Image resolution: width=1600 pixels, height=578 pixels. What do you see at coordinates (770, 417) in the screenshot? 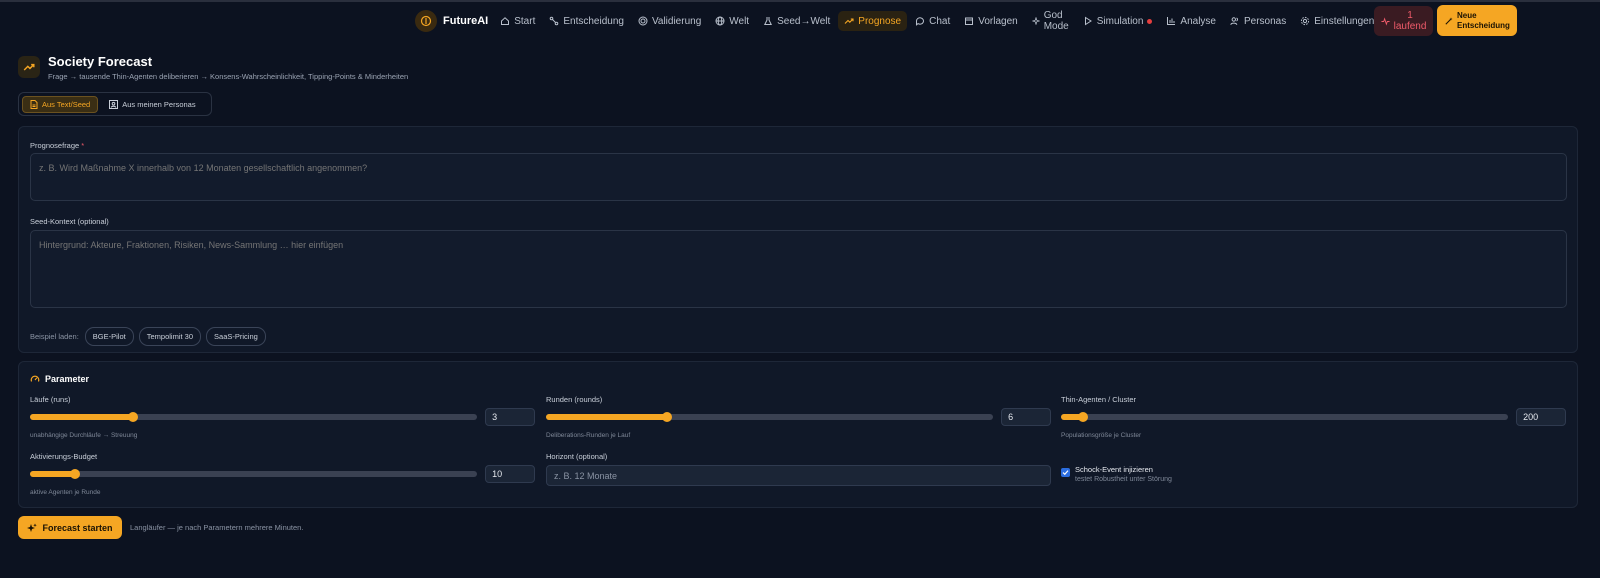
I see `rounds-slider` at bounding box center [770, 417].